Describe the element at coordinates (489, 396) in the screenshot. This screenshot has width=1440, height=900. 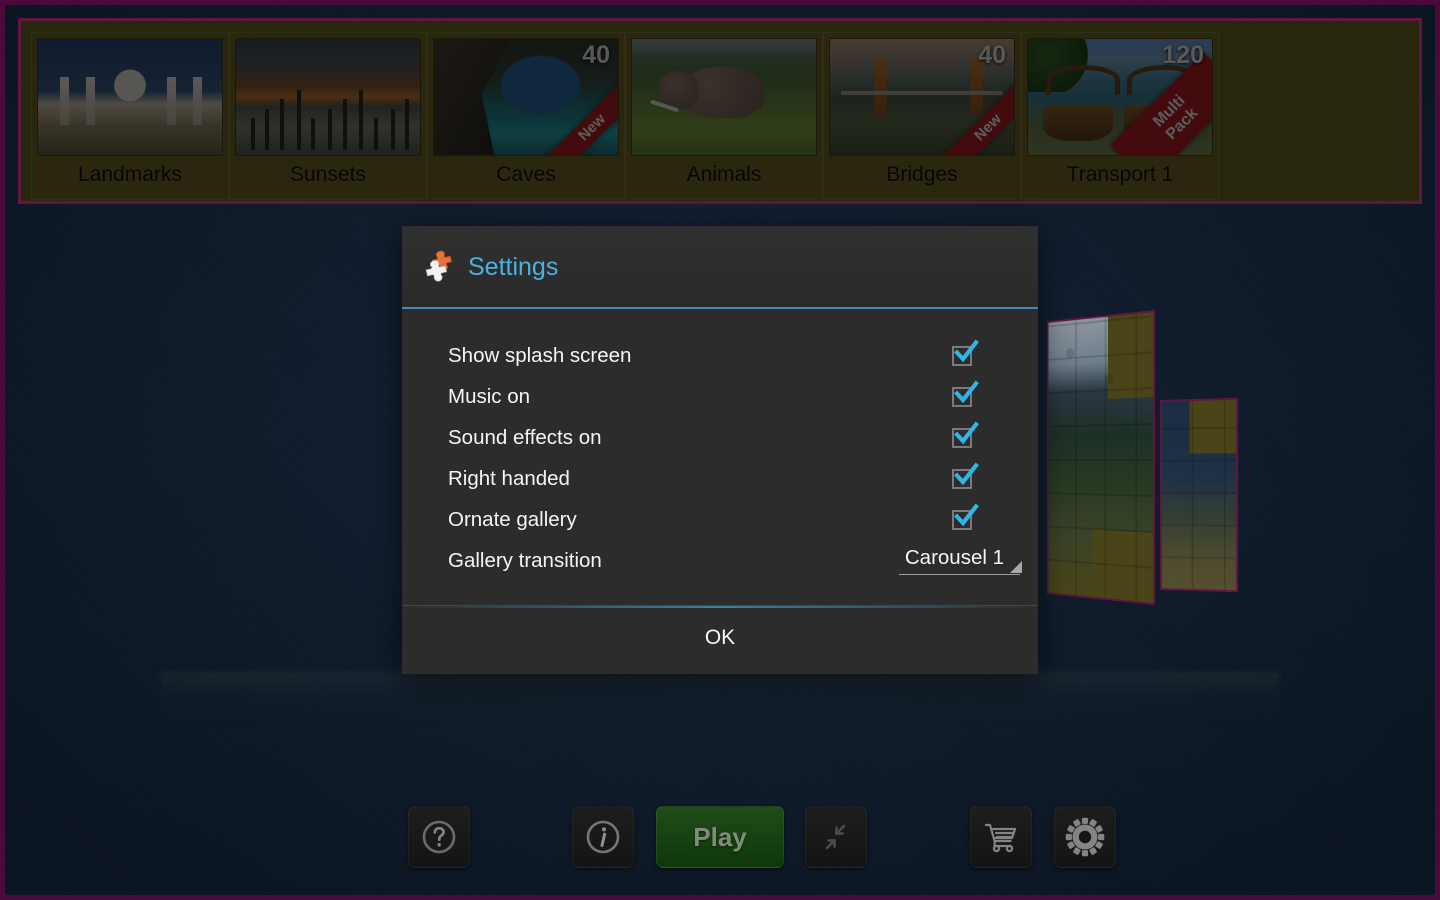
I see `setting-label: Music on` at that location.